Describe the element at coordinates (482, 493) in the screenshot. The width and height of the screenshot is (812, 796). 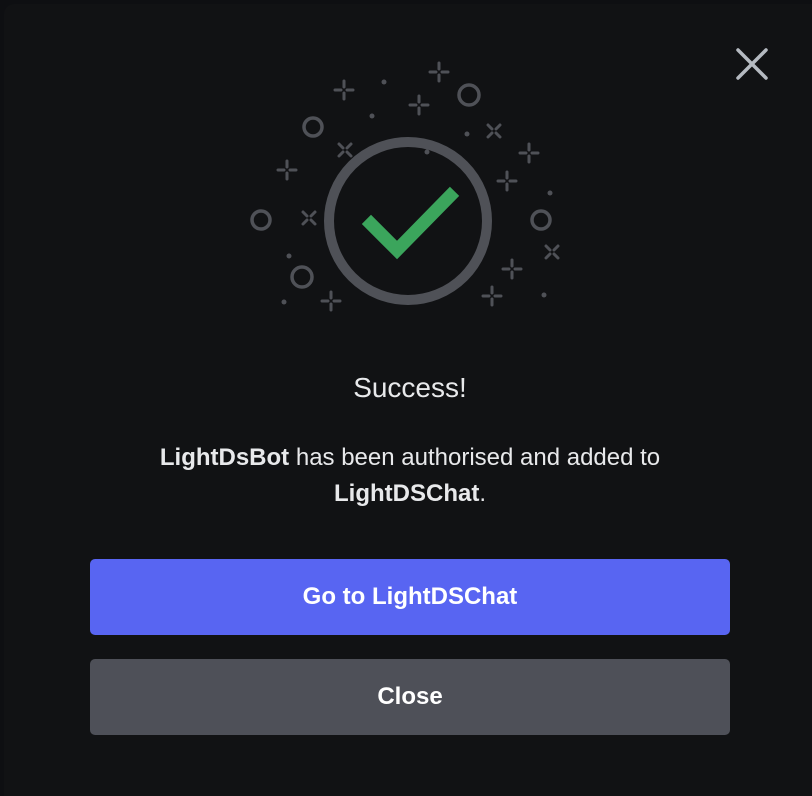
I see `message-end: .` at that location.